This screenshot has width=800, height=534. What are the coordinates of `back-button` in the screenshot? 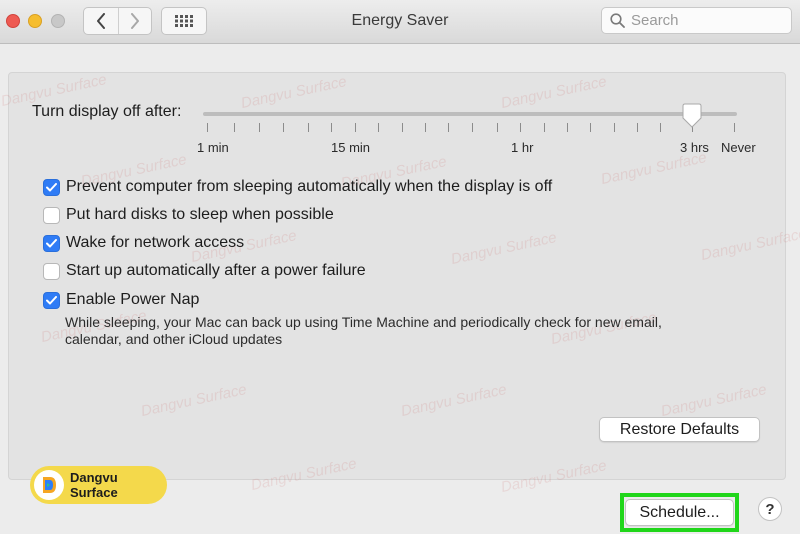 It's located at (101, 21).